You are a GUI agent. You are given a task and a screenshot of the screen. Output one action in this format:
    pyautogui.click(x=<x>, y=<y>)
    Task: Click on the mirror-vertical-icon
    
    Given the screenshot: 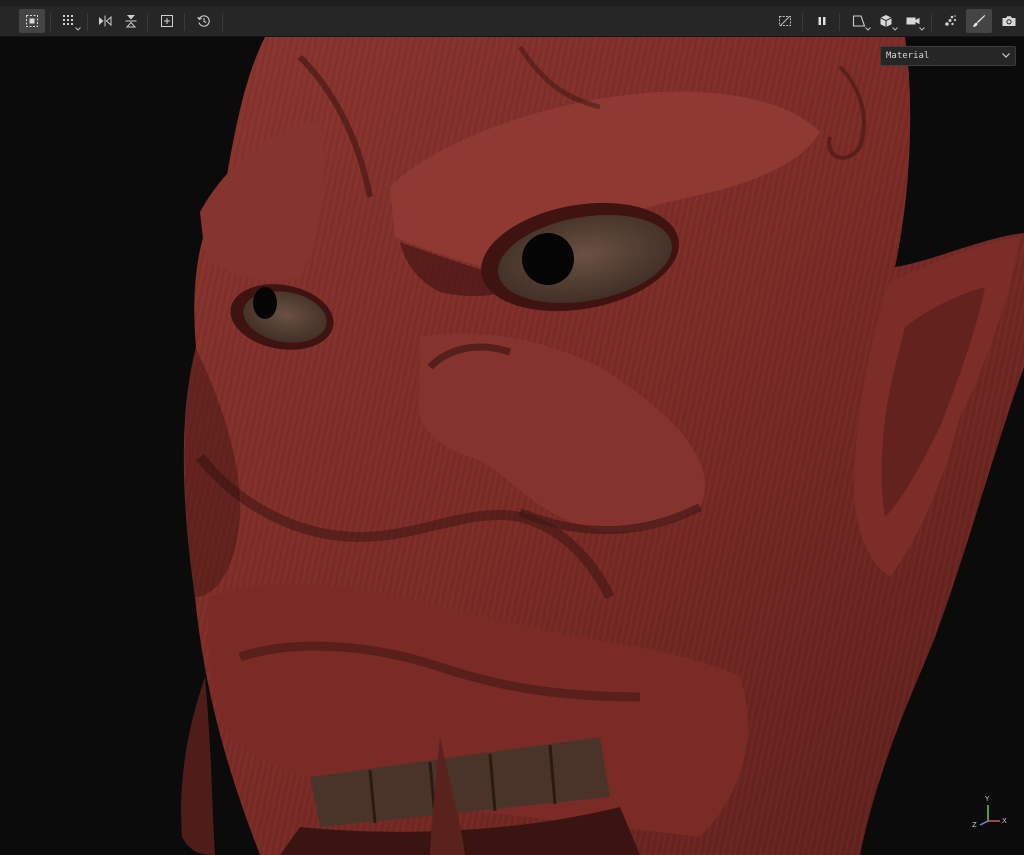 What is the action you would take?
    pyautogui.click(x=131, y=21)
    